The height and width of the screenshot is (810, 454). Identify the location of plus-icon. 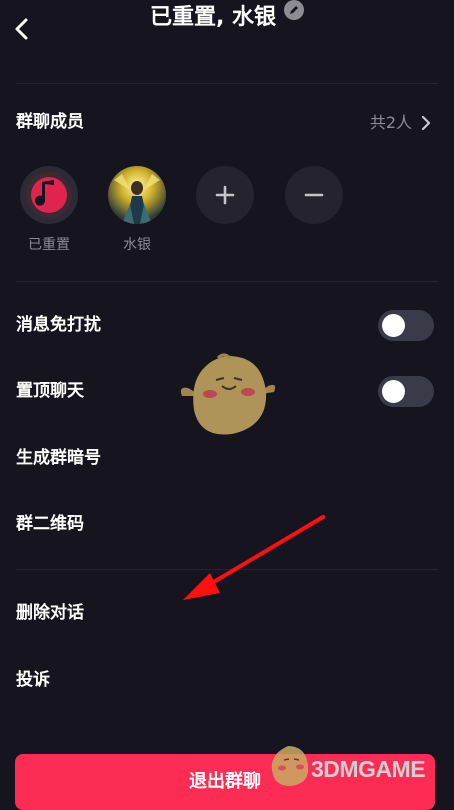
(225, 195).